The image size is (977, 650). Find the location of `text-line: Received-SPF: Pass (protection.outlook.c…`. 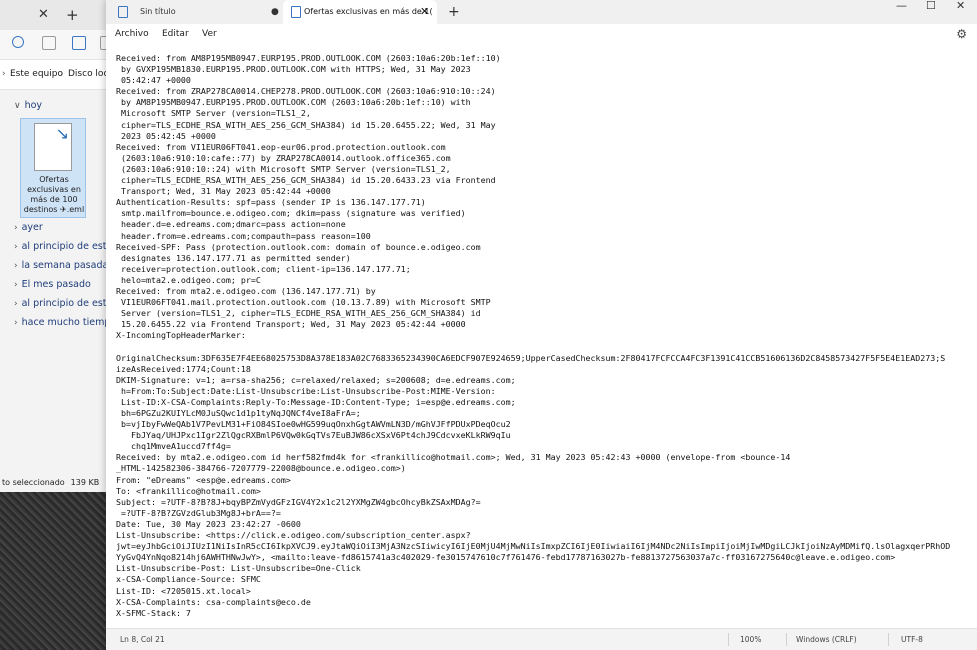

text-line: Received-SPF: Pass (protection.outlook.c… is located at coordinates (298, 246).